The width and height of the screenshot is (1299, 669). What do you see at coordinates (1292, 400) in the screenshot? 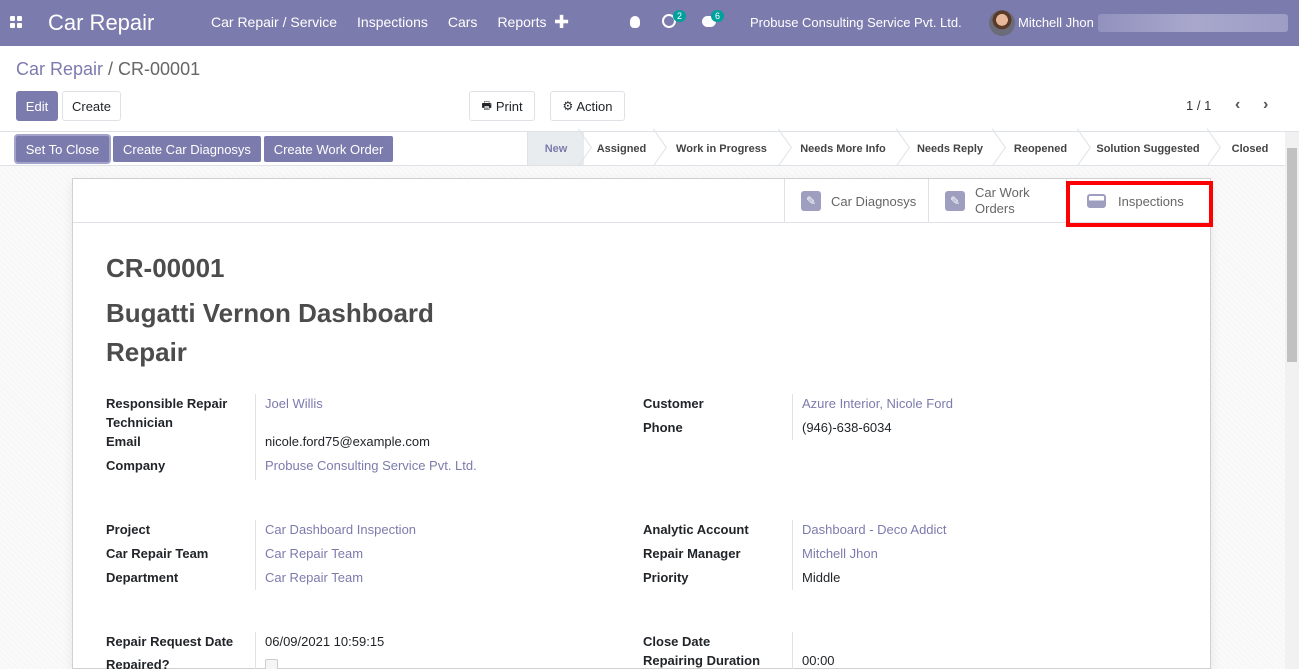
I see `scrollbar` at bounding box center [1292, 400].